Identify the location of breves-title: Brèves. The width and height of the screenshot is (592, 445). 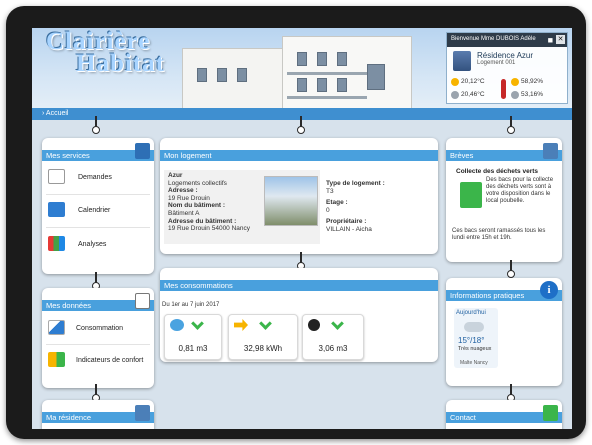
(462, 155).